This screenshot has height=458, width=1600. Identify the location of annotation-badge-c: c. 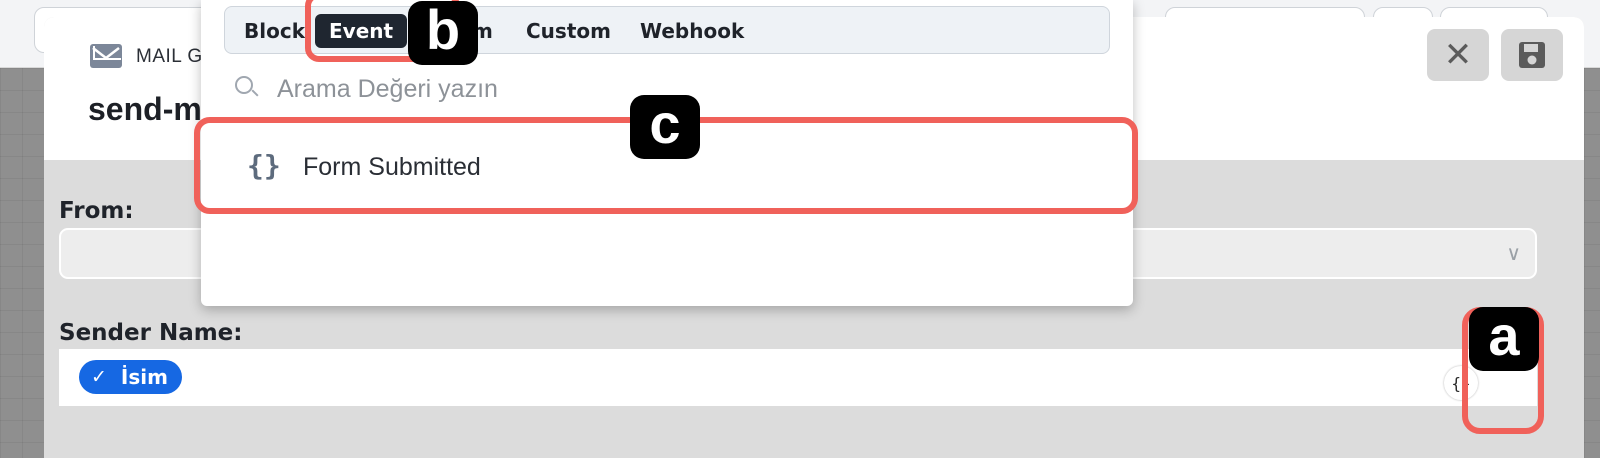
(665, 127).